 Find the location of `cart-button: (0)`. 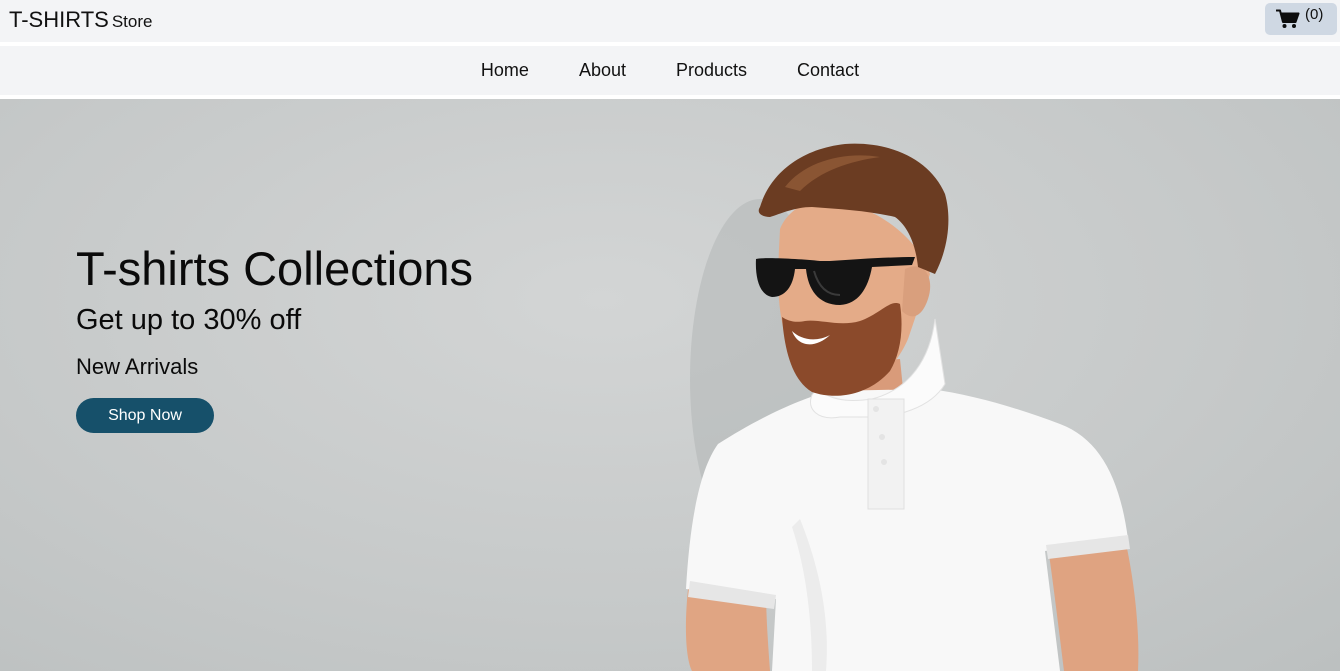

cart-button: (0) is located at coordinates (1301, 19).